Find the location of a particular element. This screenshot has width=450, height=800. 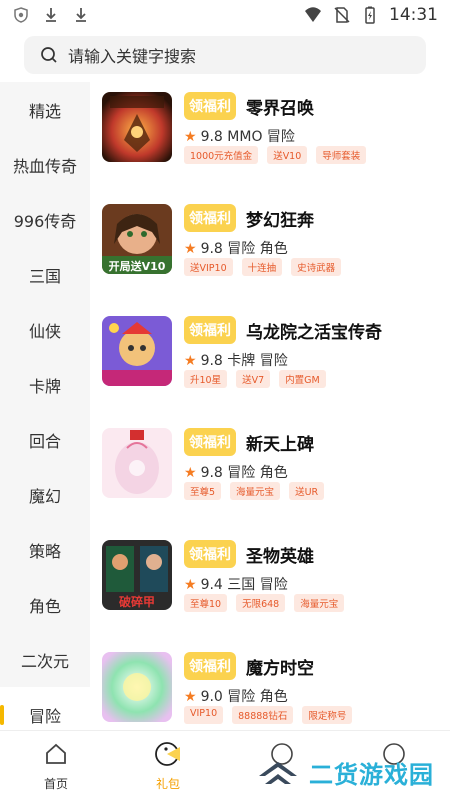

game-tags: 至尊5 海量元宝 送UR is located at coordinates (254, 491).